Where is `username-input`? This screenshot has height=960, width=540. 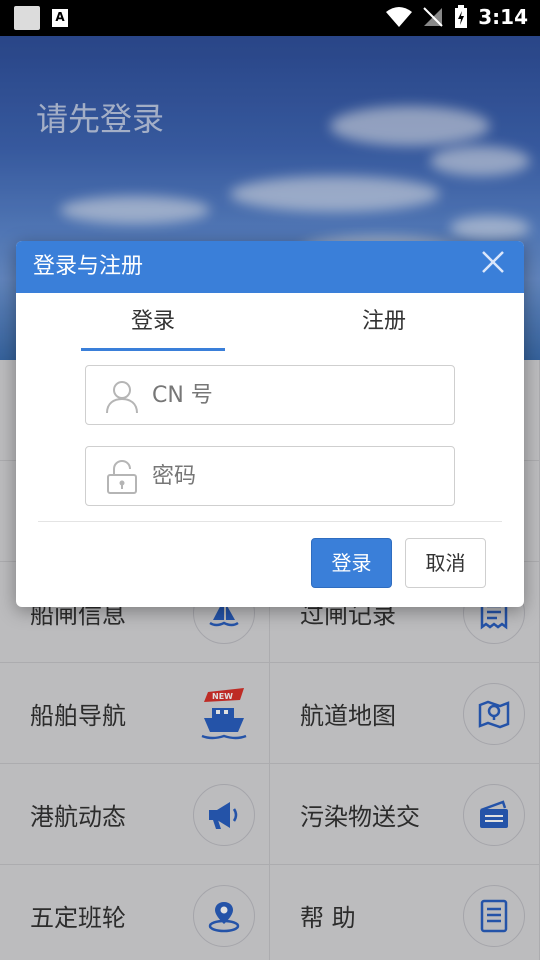 username-input is located at coordinates (297, 395).